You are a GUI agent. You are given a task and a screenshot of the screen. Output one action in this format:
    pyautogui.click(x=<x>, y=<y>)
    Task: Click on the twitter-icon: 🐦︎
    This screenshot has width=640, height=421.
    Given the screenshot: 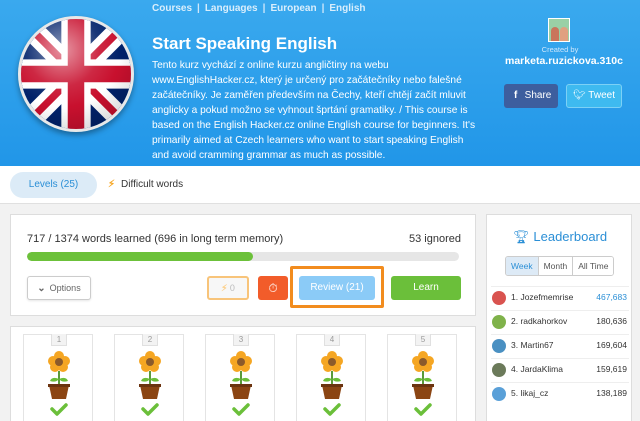 What is the action you would take?
    pyautogui.click(x=581, y=95)
    